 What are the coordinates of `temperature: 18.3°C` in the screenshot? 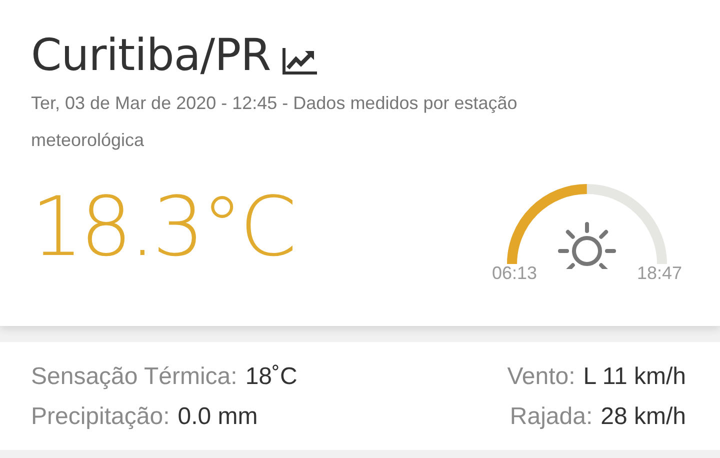 It's located at (162, 228).